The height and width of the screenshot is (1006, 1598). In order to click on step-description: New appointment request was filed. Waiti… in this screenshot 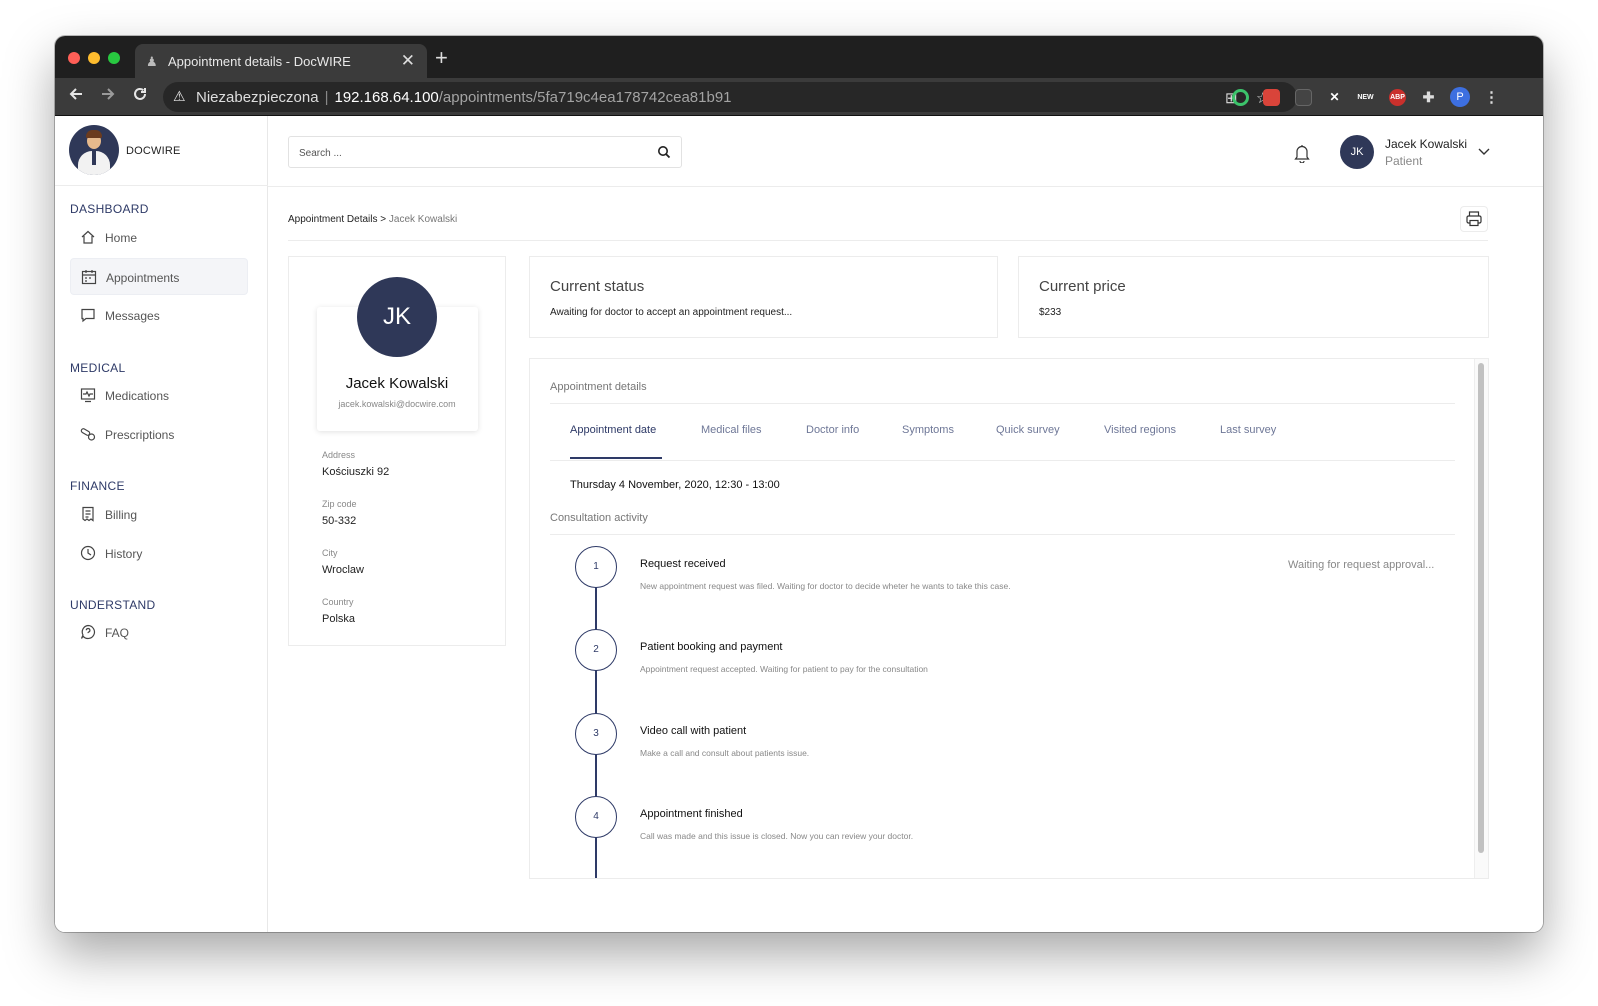, I will do `click(825, 586)`.